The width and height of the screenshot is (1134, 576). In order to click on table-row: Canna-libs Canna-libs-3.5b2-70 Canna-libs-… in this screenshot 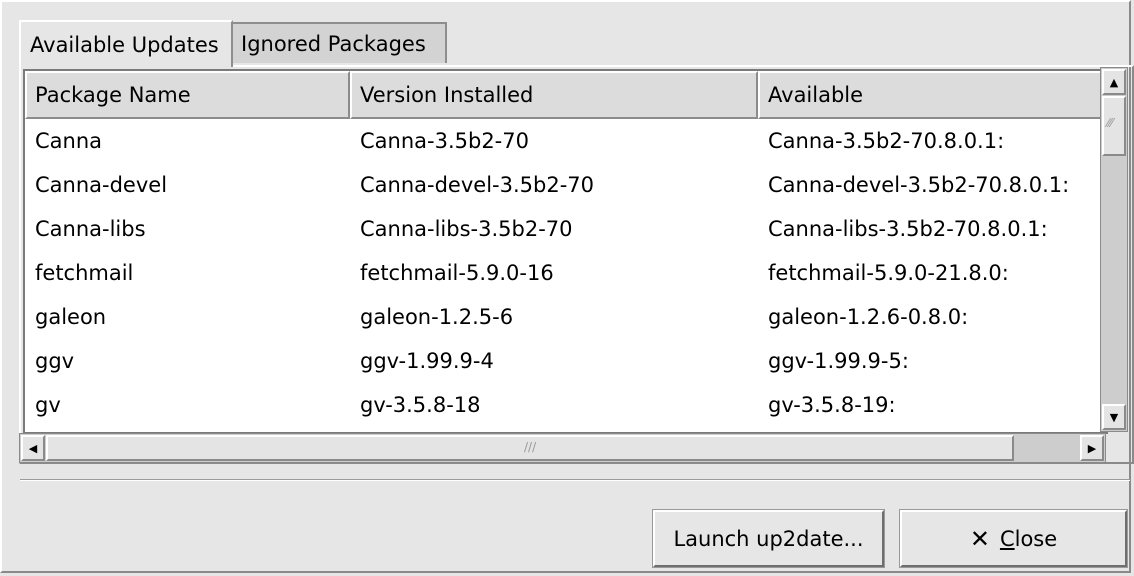, I will do `click(565, 229)`.